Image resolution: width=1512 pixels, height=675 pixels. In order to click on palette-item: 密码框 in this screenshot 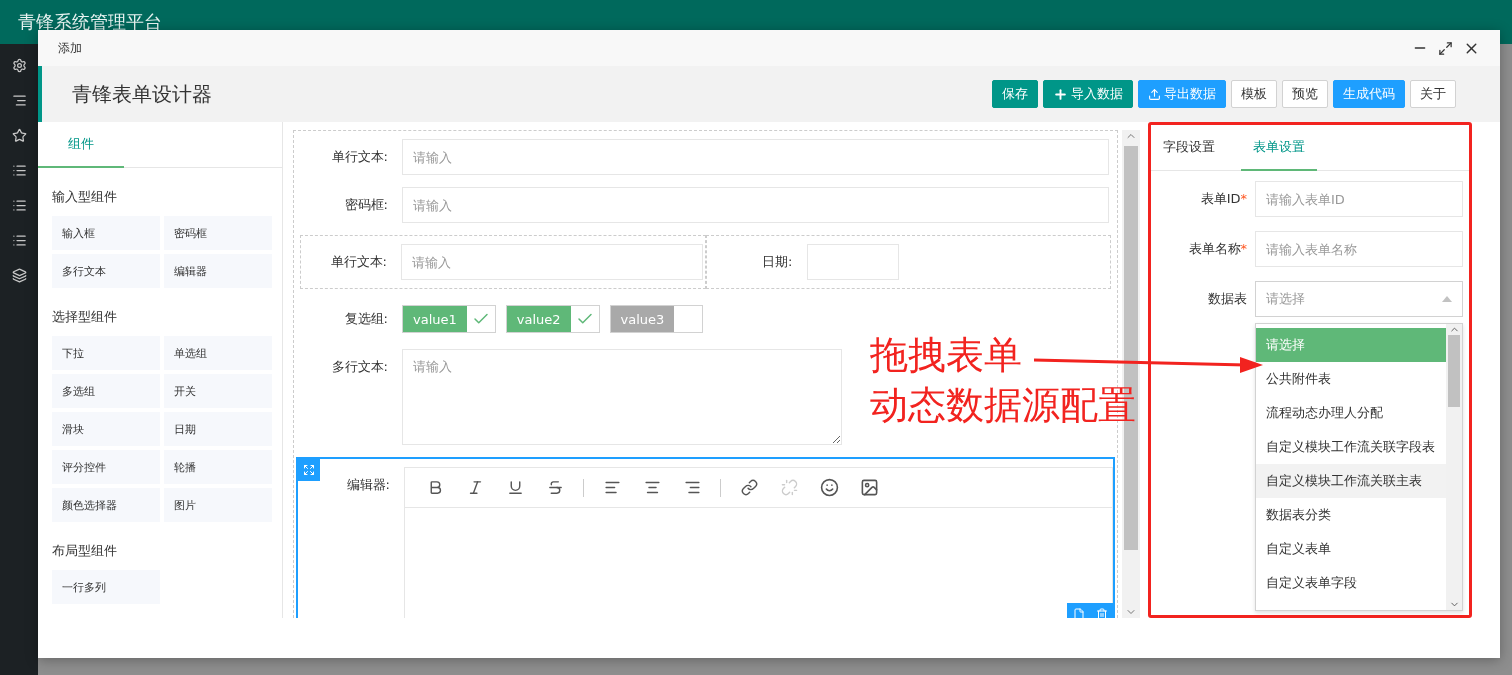, I will do `click(218, 233)`.